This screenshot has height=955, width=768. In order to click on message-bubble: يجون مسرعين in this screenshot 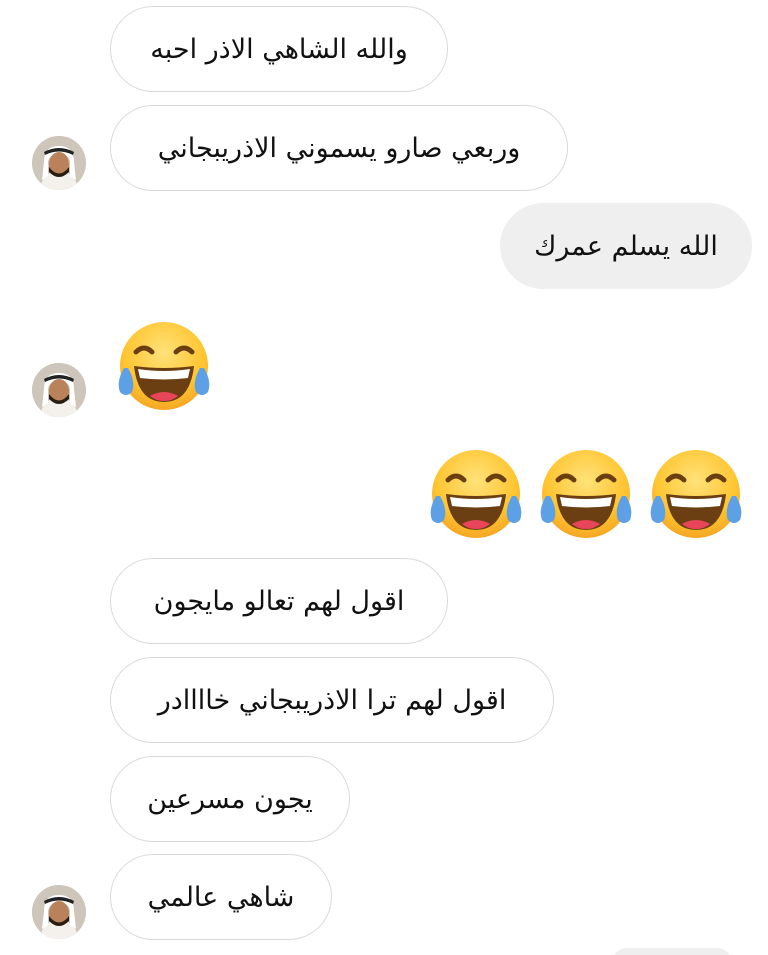, I will do `click(230, 799)`.